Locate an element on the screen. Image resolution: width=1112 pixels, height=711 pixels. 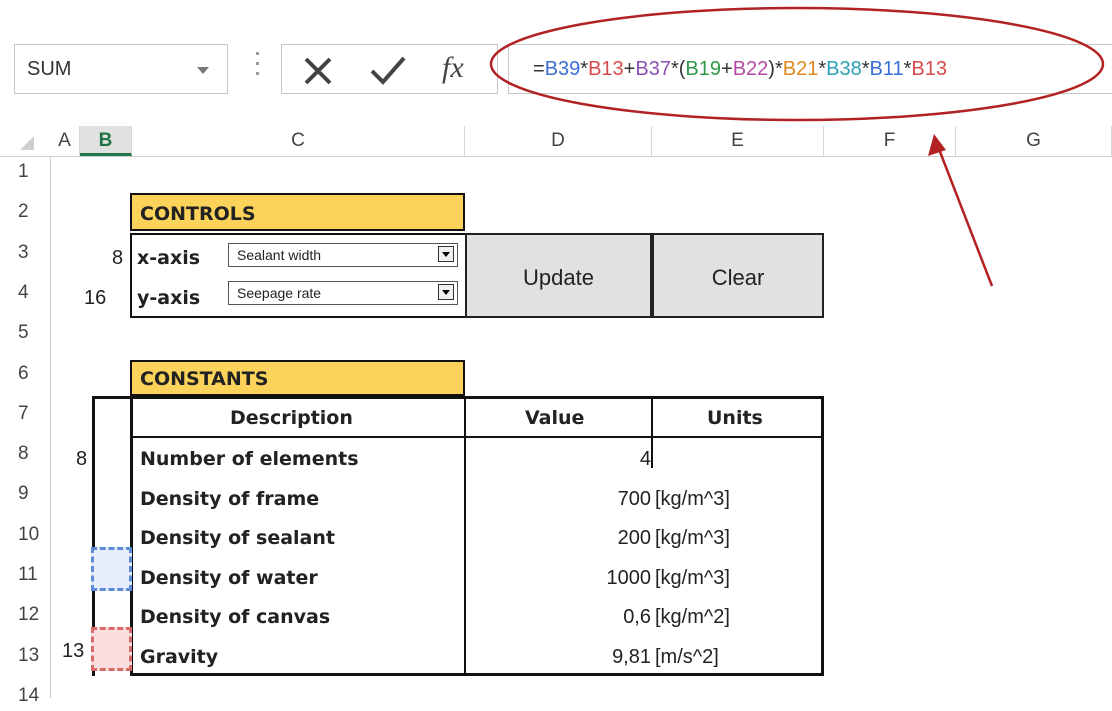
constant-units: [m/s^2] is located at coordinates (687, 656).